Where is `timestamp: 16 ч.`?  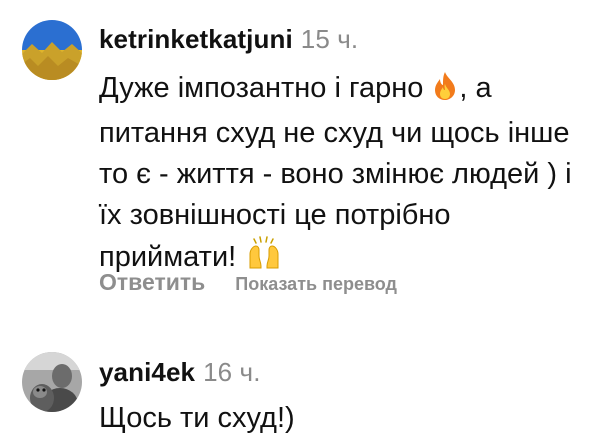 timestamp: 16 ч. is located at coordinates (231, 372).